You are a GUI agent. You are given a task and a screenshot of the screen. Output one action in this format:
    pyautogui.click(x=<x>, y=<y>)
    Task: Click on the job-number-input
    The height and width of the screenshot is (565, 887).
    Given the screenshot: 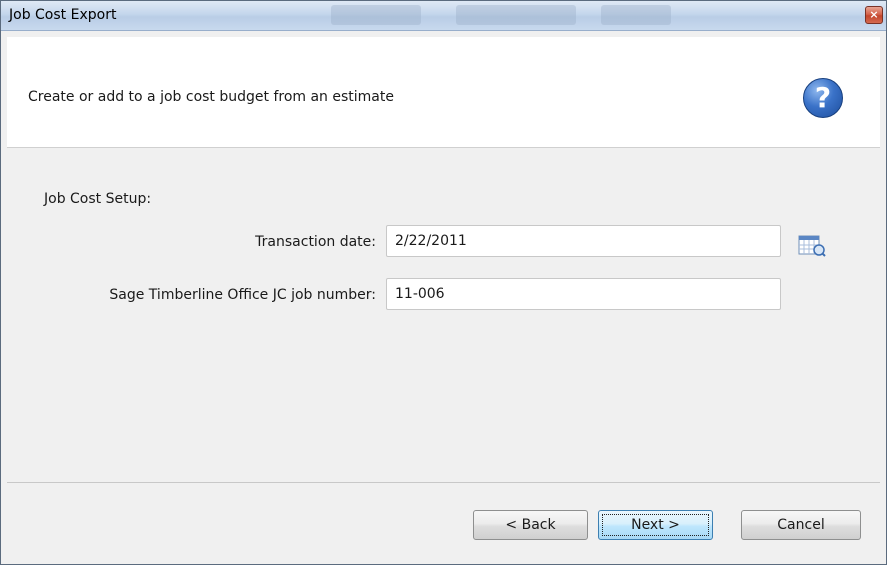 What is the action you would take?
    pyautogui.click(x=583, y=294)
    